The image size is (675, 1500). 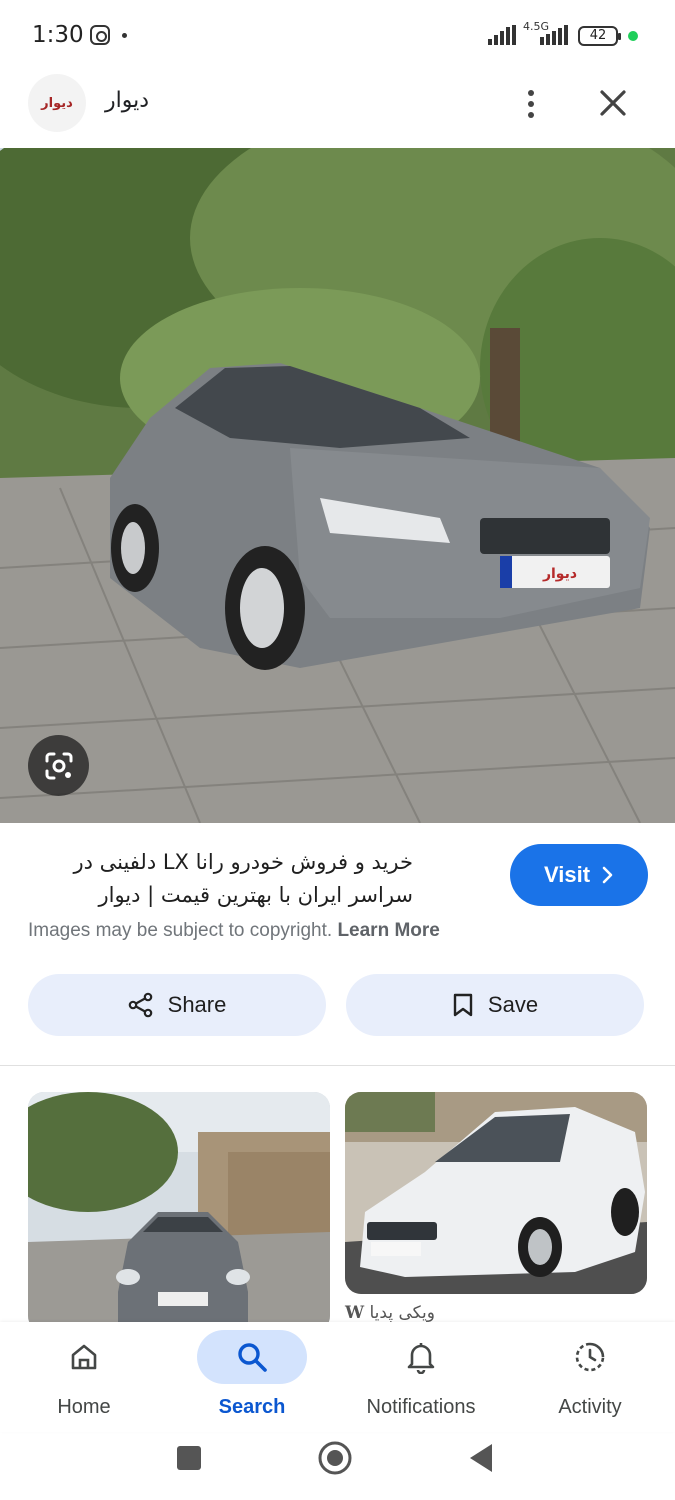 I want to click on google-lens-button, so click(x=58, y=765).